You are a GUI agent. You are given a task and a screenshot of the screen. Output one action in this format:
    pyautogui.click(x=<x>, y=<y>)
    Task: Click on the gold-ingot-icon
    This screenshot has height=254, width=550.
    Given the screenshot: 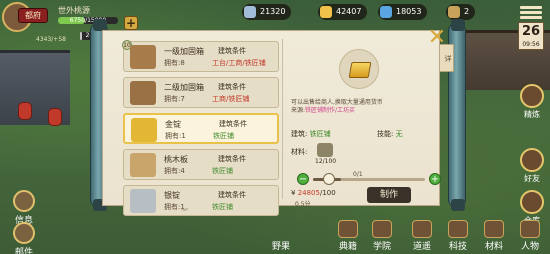 What is the action you would take?
    pyautogui.click(x=359, y=69)
    